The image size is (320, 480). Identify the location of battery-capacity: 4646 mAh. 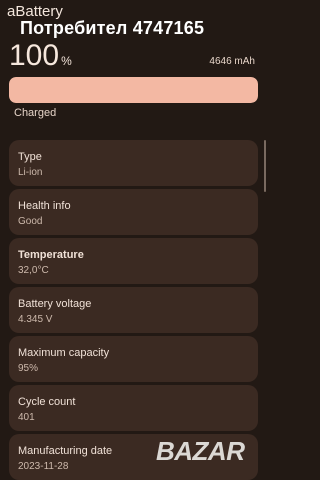
(232, 61).